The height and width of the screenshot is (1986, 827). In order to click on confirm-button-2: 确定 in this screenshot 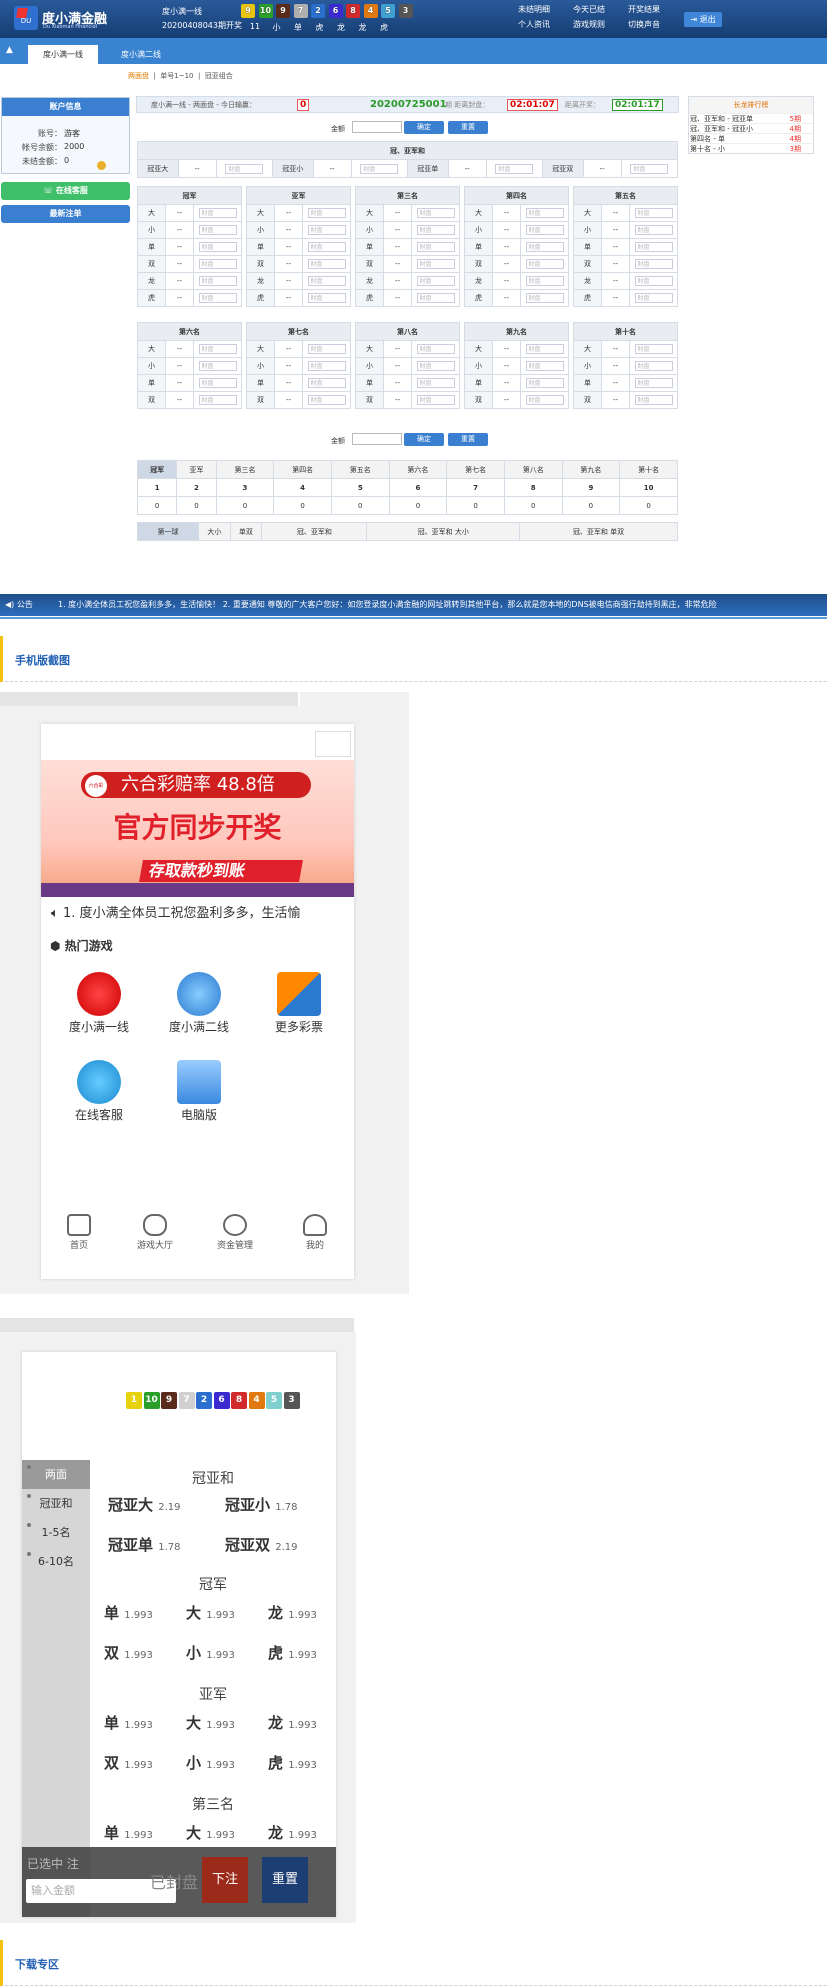, I will do `click(424, 439)`.